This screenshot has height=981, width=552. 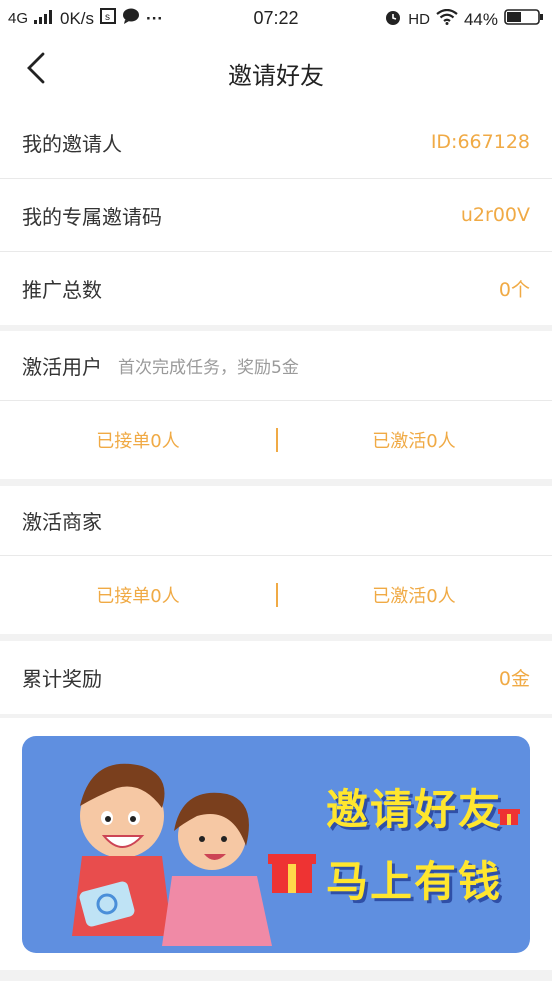 What do you see at coordinates (62, 522) in the screenshot?
I see `active-merchants-title: 激活商家` at bounding box center [62, 522].